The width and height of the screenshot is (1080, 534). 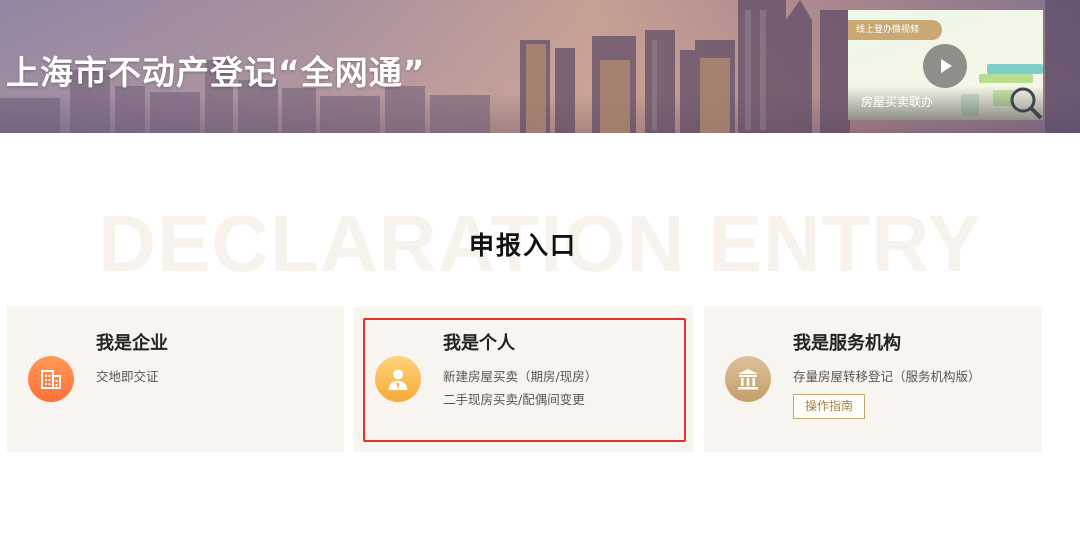 I want to click on video-caption: 房屋买卖联办, so click(x=897, y=102).